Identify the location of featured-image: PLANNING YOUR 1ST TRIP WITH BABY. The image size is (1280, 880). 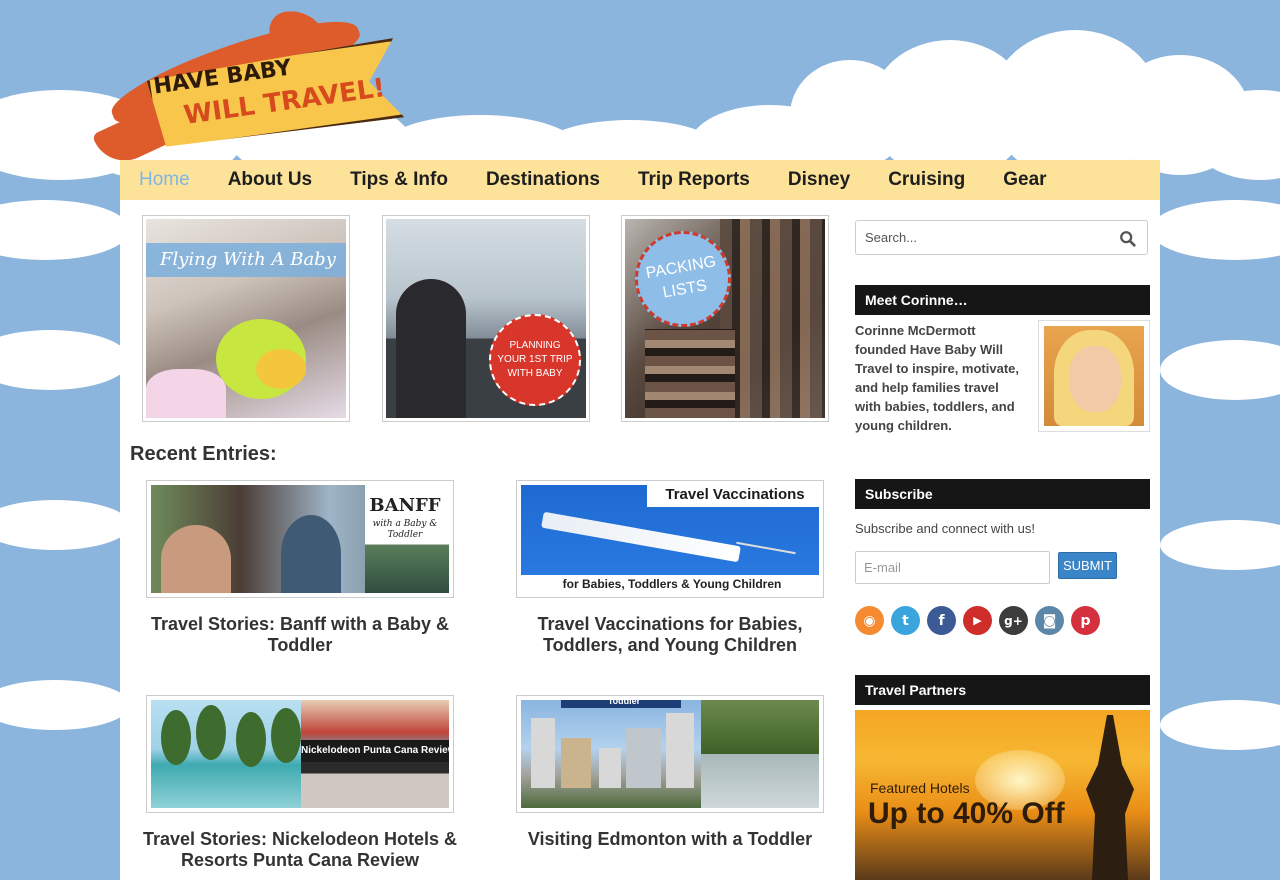
(486, 318).